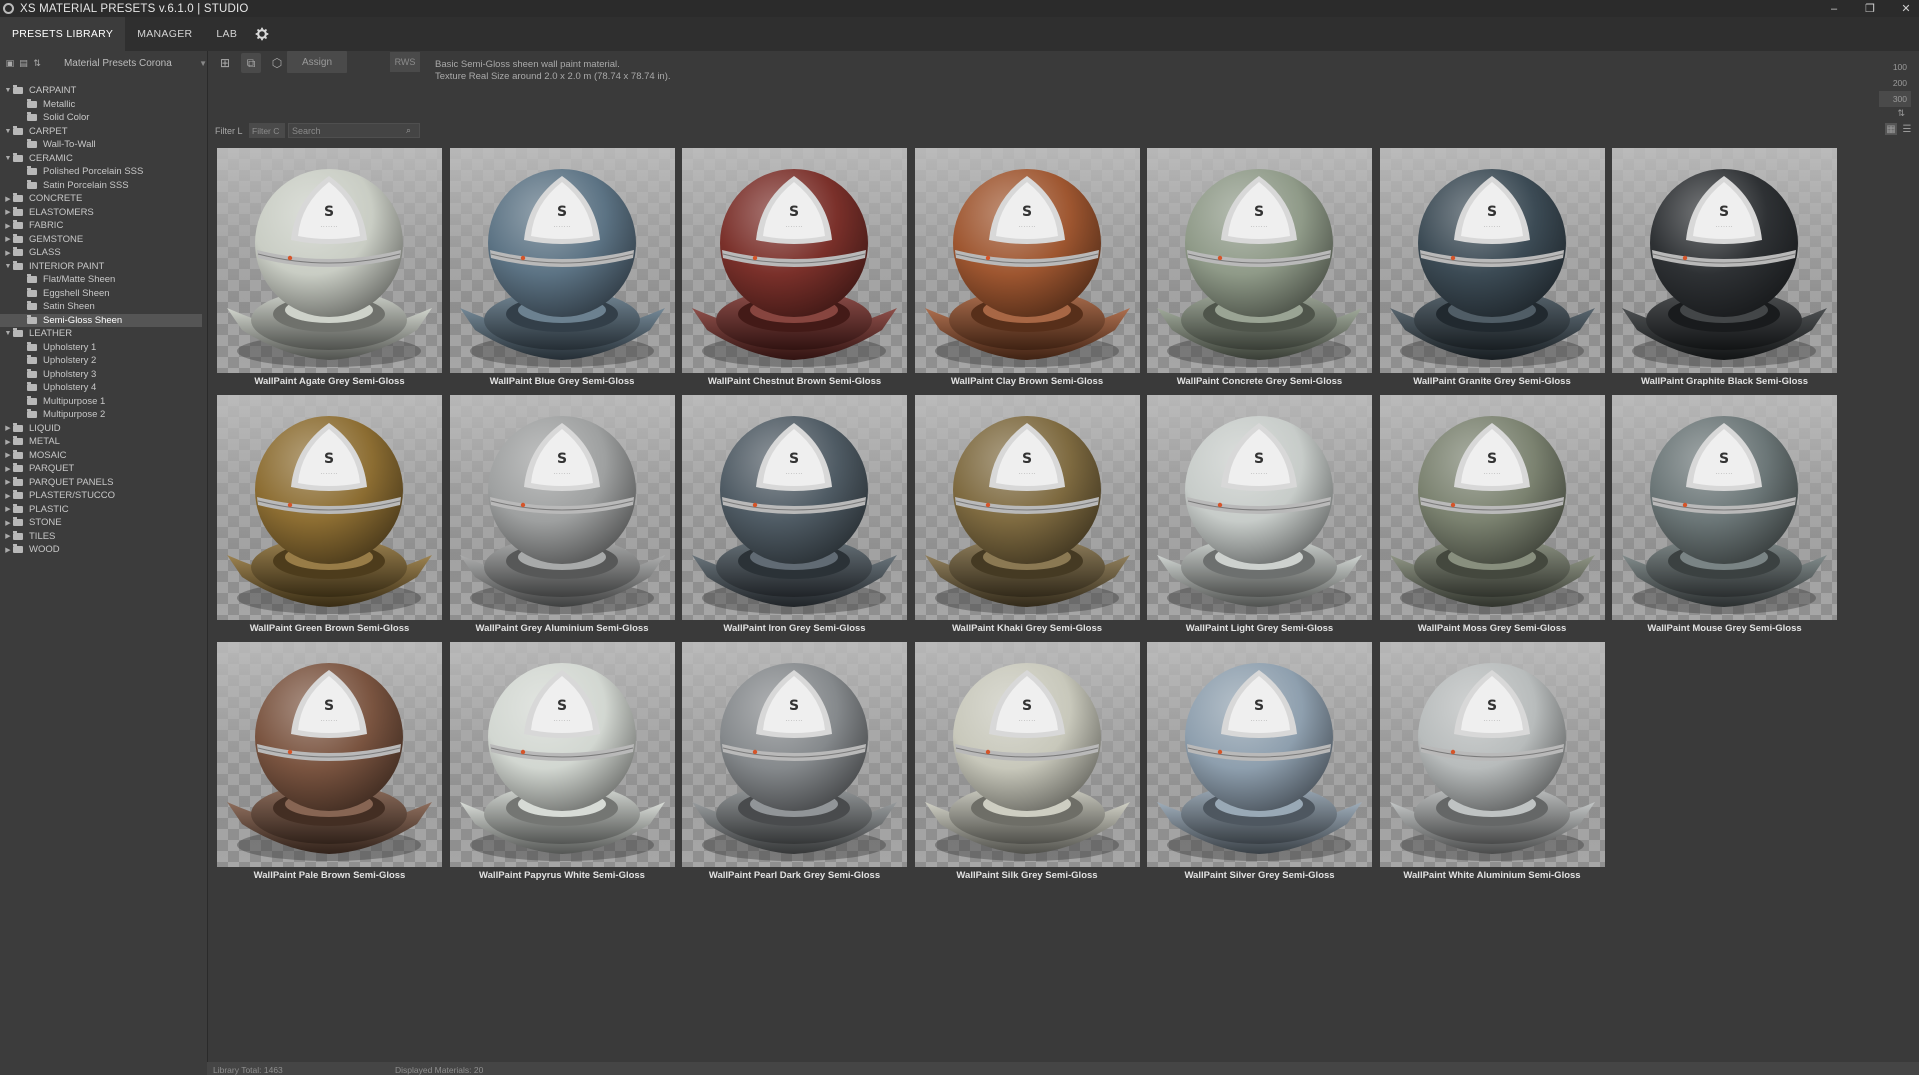 The width and height of the screenshot is (1919, 1075). What do you see at coordinates (103, 402) in the screenshot?
I see `tree-subcategory: Multipurpose 1` at bounding box center [103, 402].